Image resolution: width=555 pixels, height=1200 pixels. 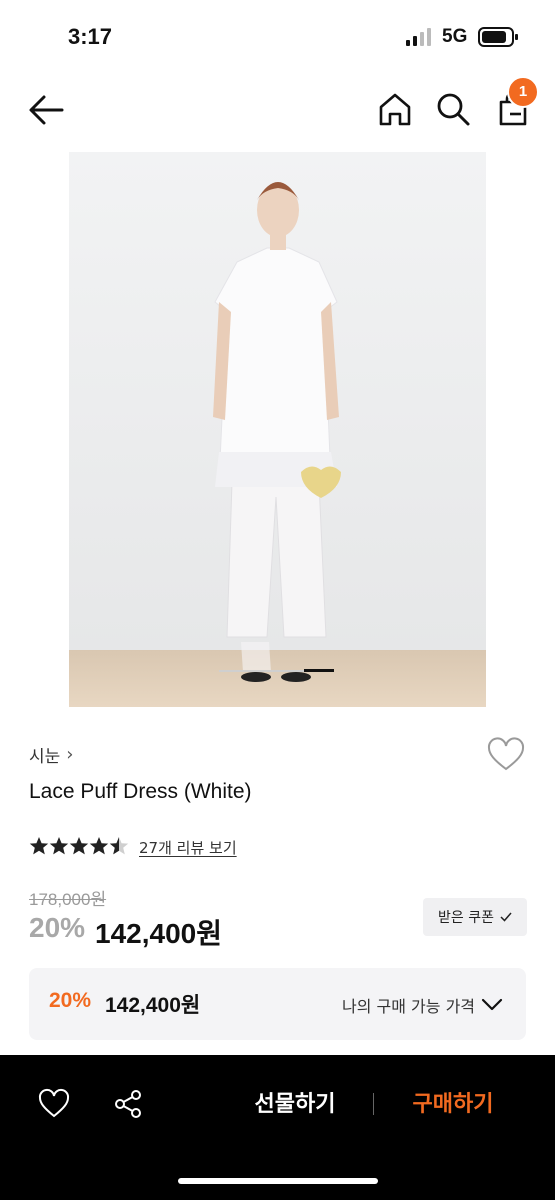 I want to click on star-rating-icon, so click(x=79, y=846).